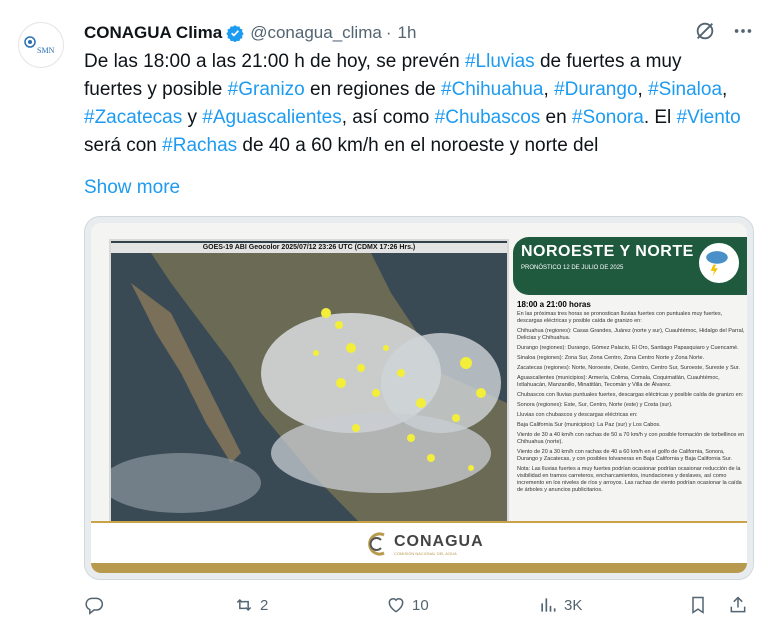 The height and width of the screenshot is (630, 768). Describe the element at coordinates (425, 553) in the screenshot. I see `conagua-subtitle: COMISIÓN NACIONAL DEL AGUA` at that location.